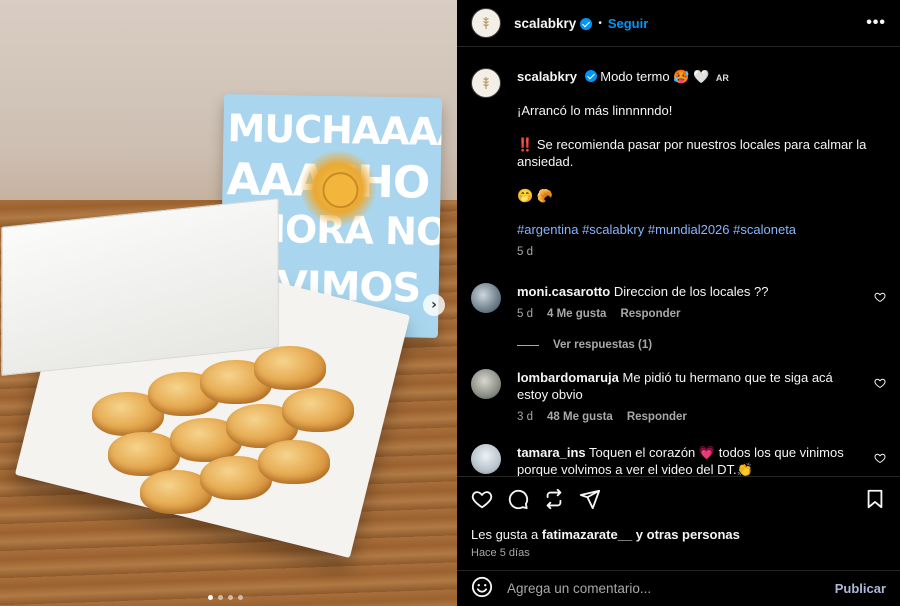 The image size is (900, 606). I want to click on add-comment-bar: Publicar, so click(678, 588).